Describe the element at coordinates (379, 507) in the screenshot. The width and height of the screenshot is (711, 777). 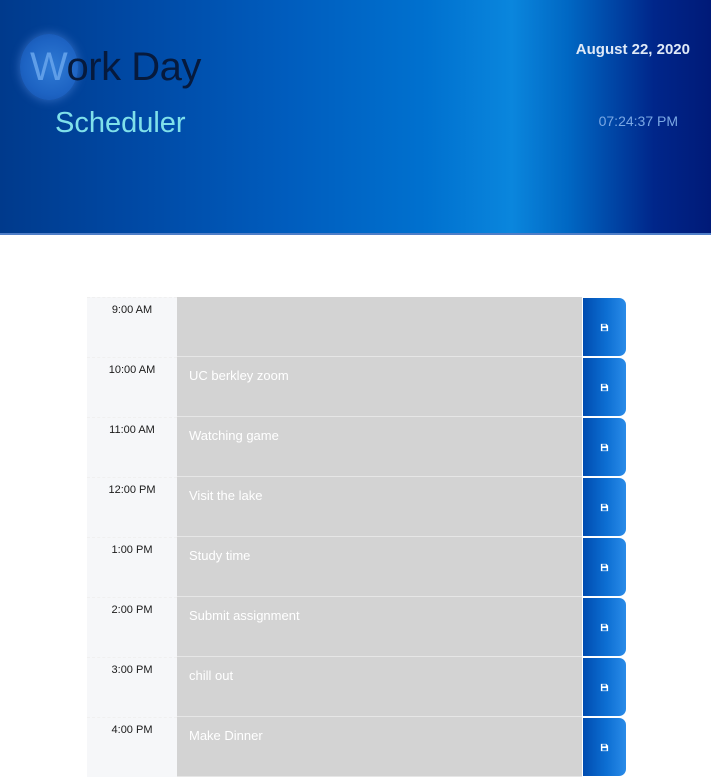
I see `task-input: Visit the lake` at that location.